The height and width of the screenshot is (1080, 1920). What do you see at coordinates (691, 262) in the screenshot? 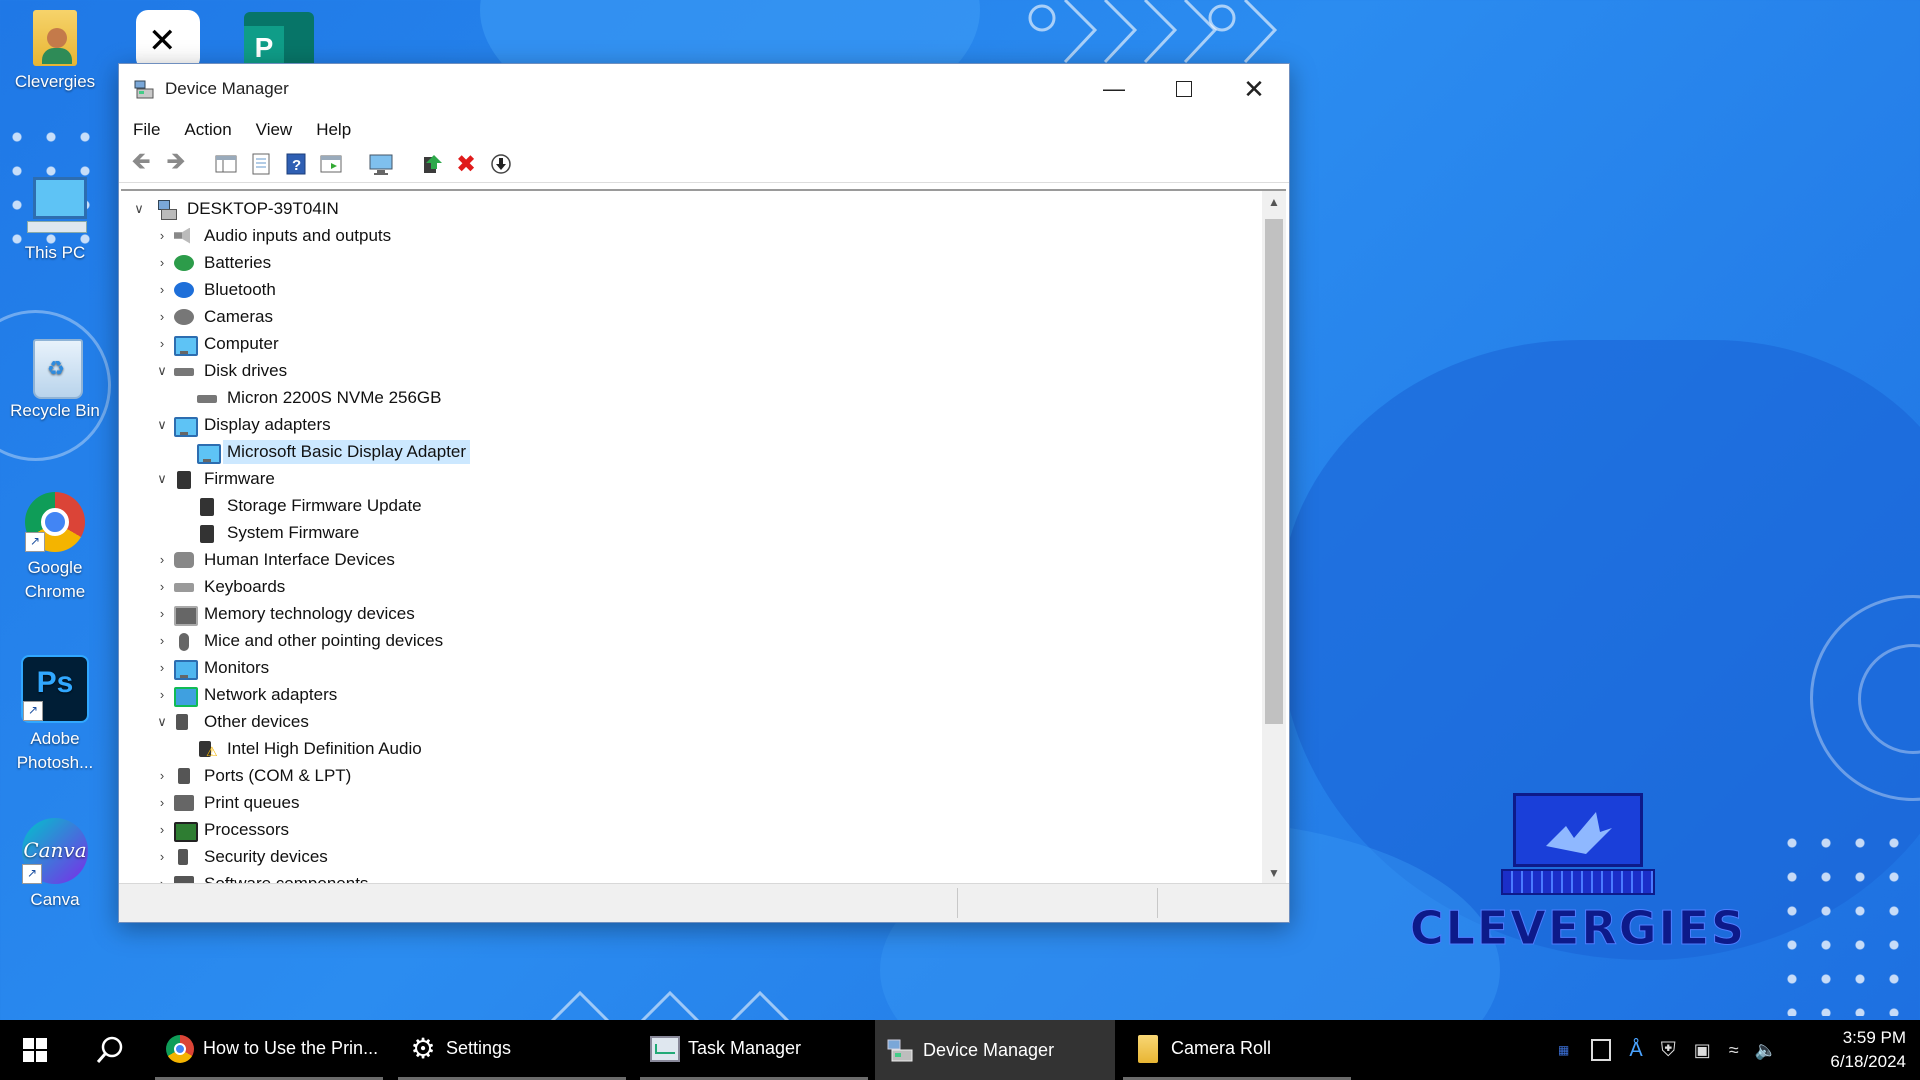
I see `tree-item: › Batteries` at bounding box center [691, 262].